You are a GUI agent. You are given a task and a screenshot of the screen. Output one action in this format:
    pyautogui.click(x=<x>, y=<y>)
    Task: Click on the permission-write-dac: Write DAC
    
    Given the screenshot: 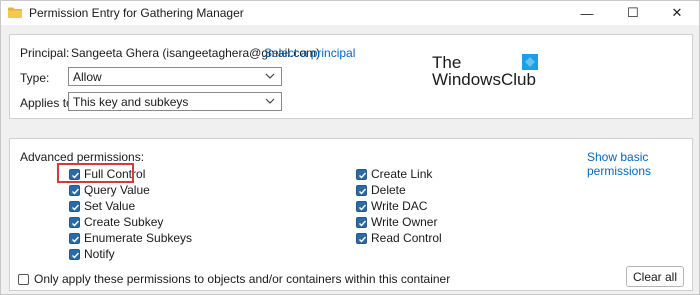 What is the action you would take?
    pyautogui.click(x=391, y=206)
    